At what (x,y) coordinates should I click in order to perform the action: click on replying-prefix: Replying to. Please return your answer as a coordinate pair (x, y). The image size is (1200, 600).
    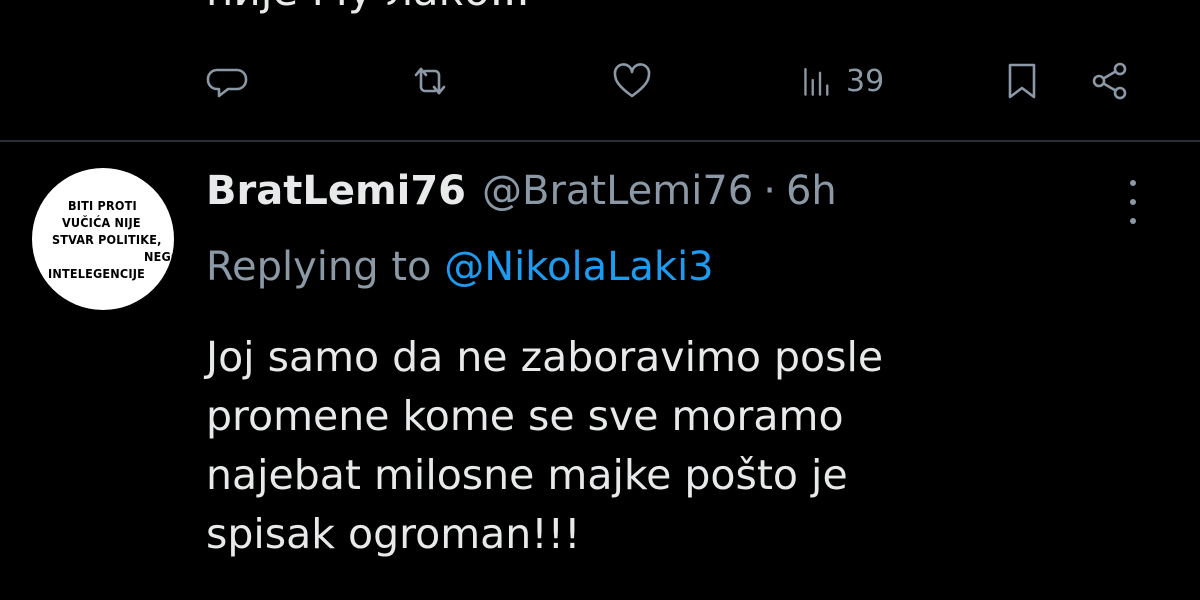
    Looking at the image, I should click on (319, 267).